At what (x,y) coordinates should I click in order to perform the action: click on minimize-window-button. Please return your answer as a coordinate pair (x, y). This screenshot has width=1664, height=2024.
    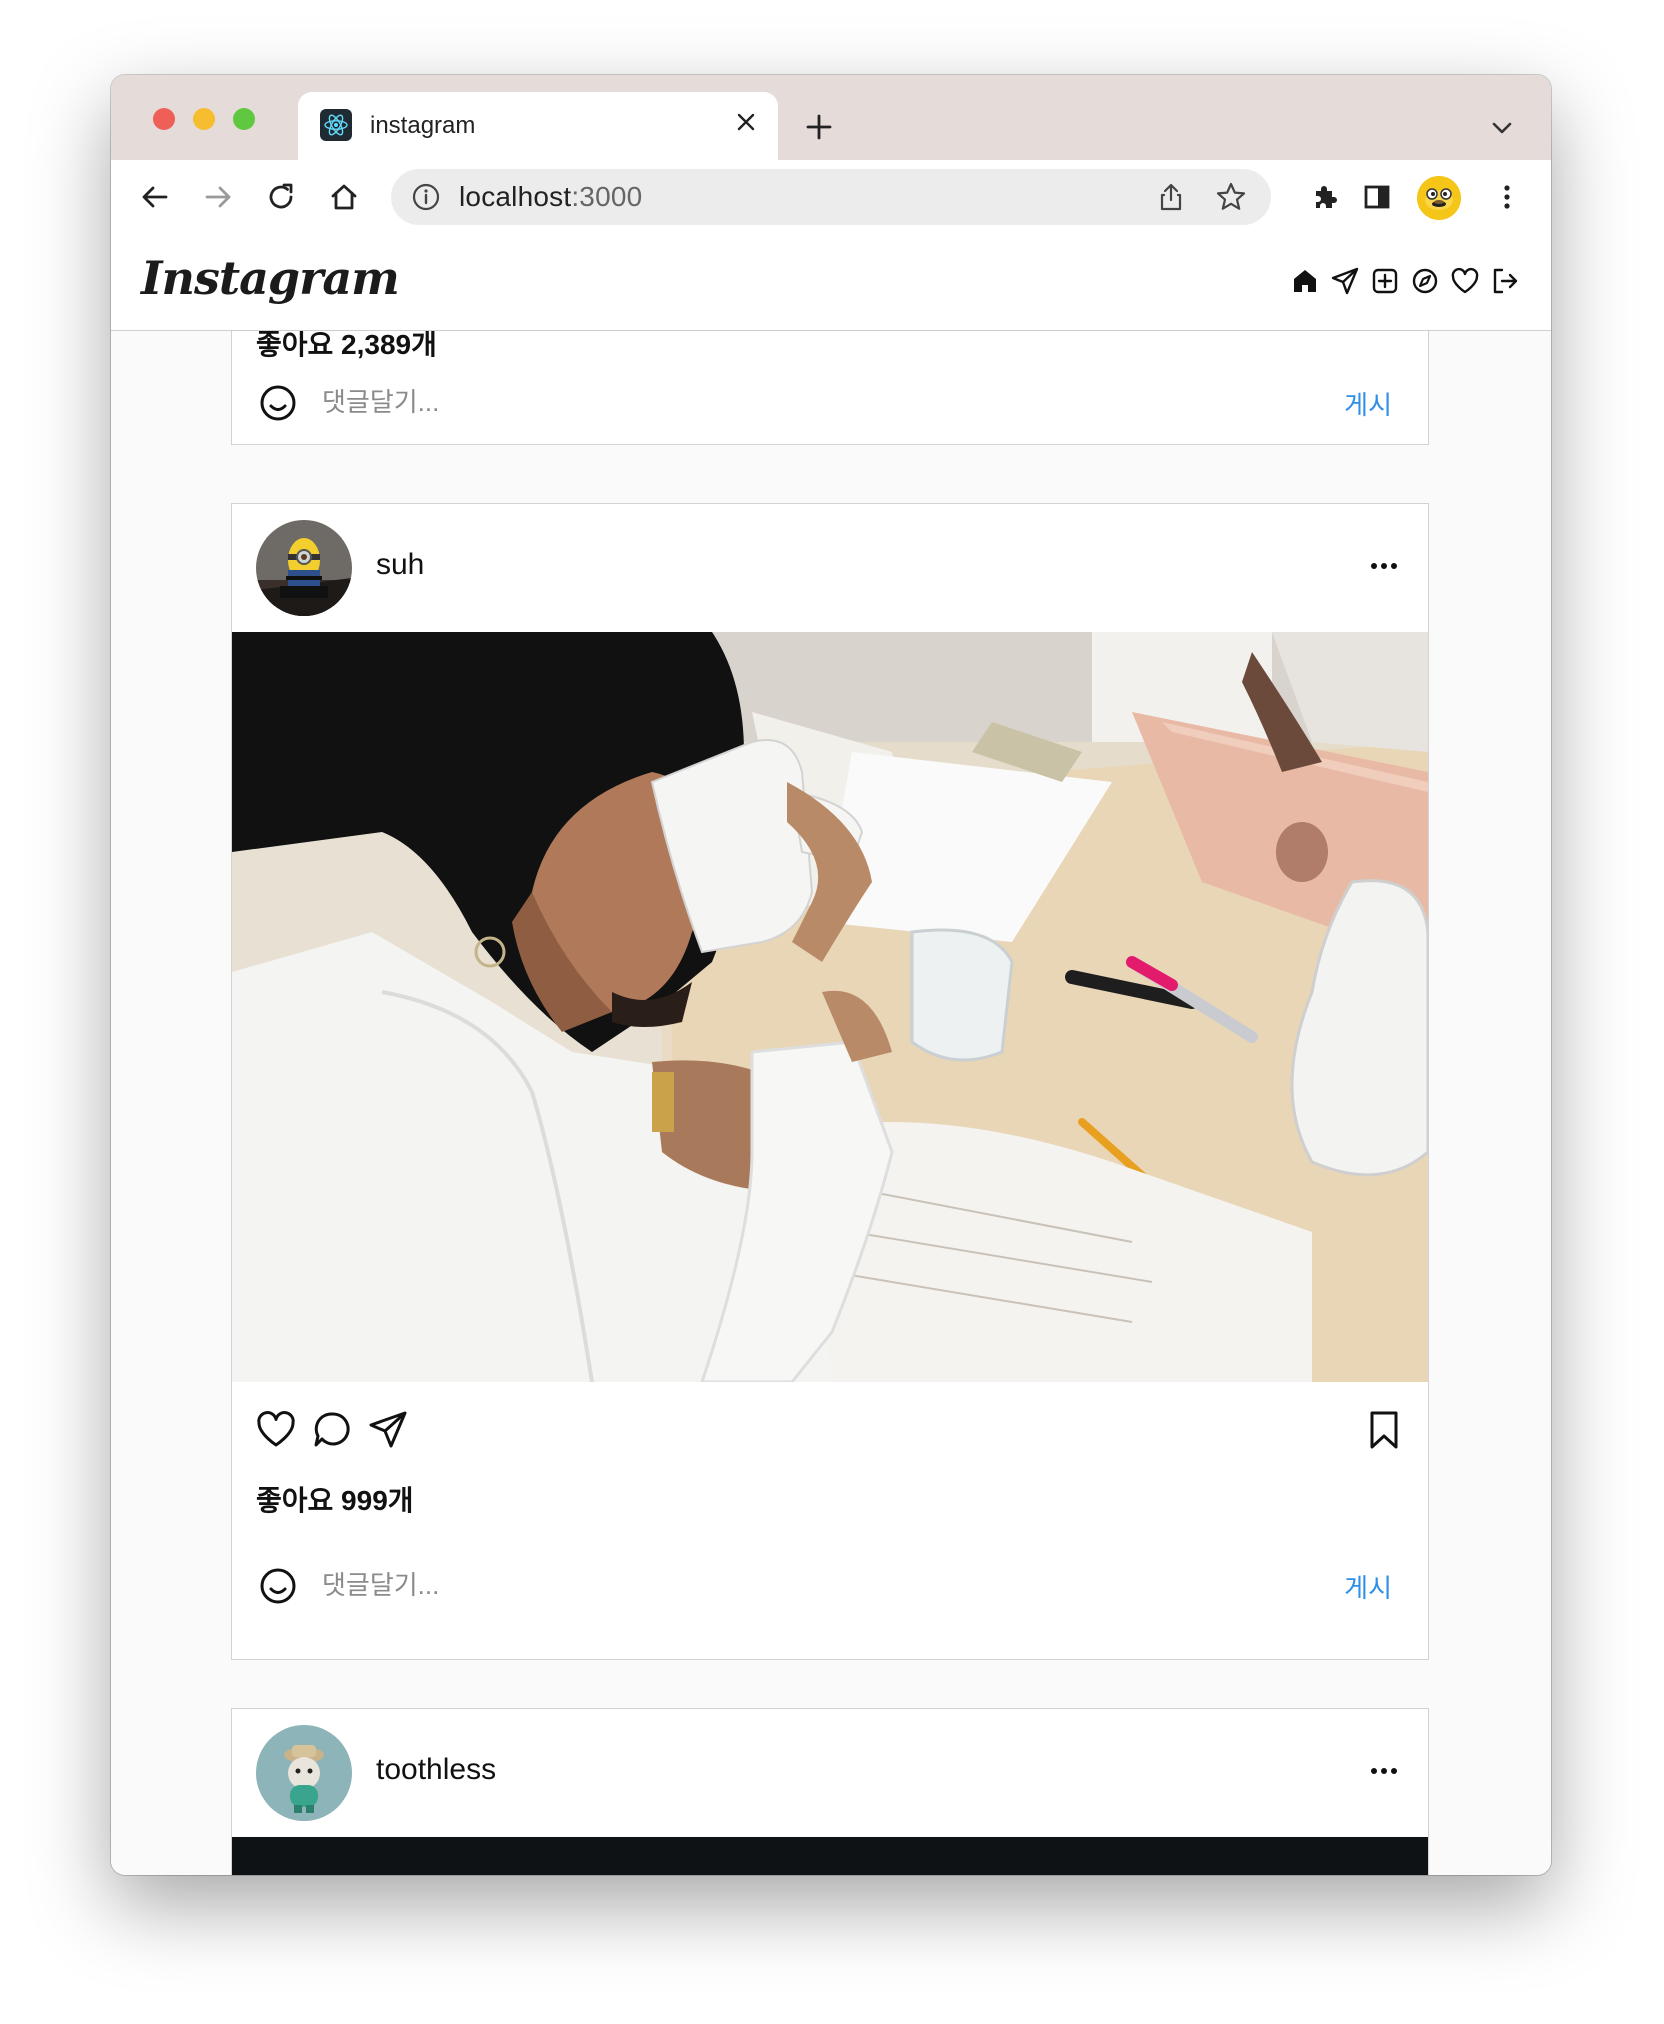
    Looking at the image, I should click on (204, 119).